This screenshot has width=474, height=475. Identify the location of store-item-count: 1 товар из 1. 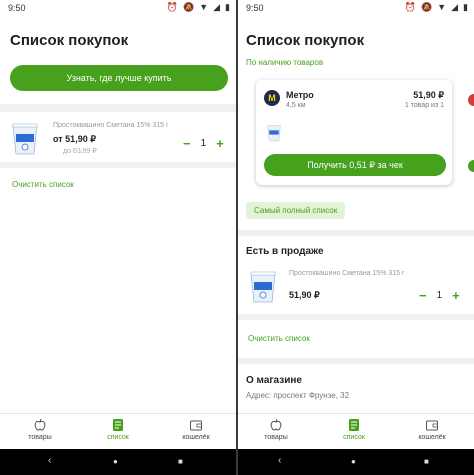
(424, 105).